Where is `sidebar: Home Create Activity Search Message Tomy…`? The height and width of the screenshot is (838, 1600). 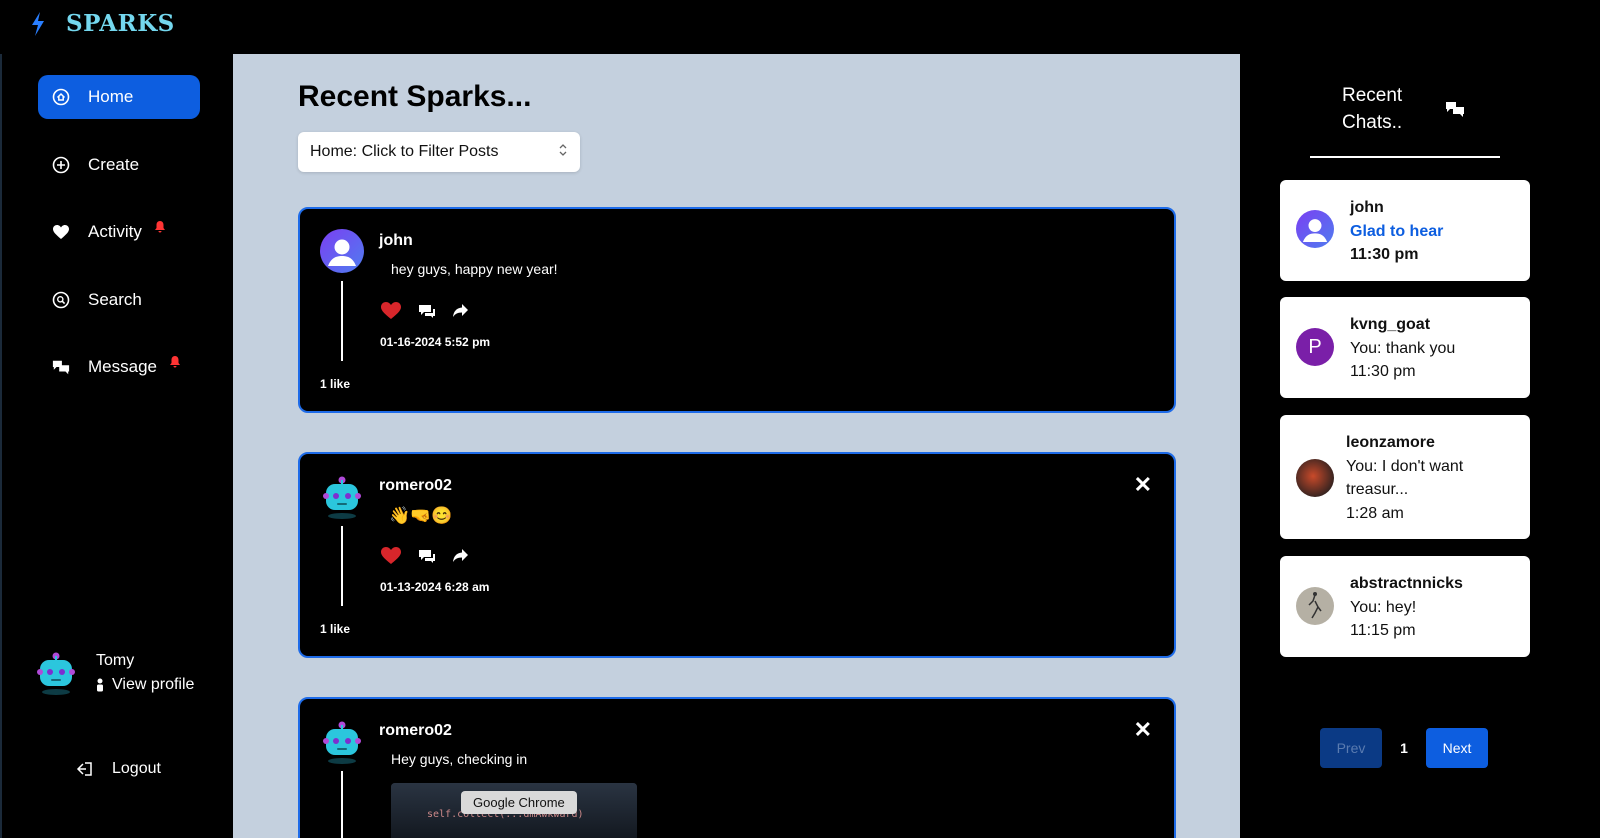
sidebar: Home Create Activity Search Message Tomy… is located at coordinates (116, 446).